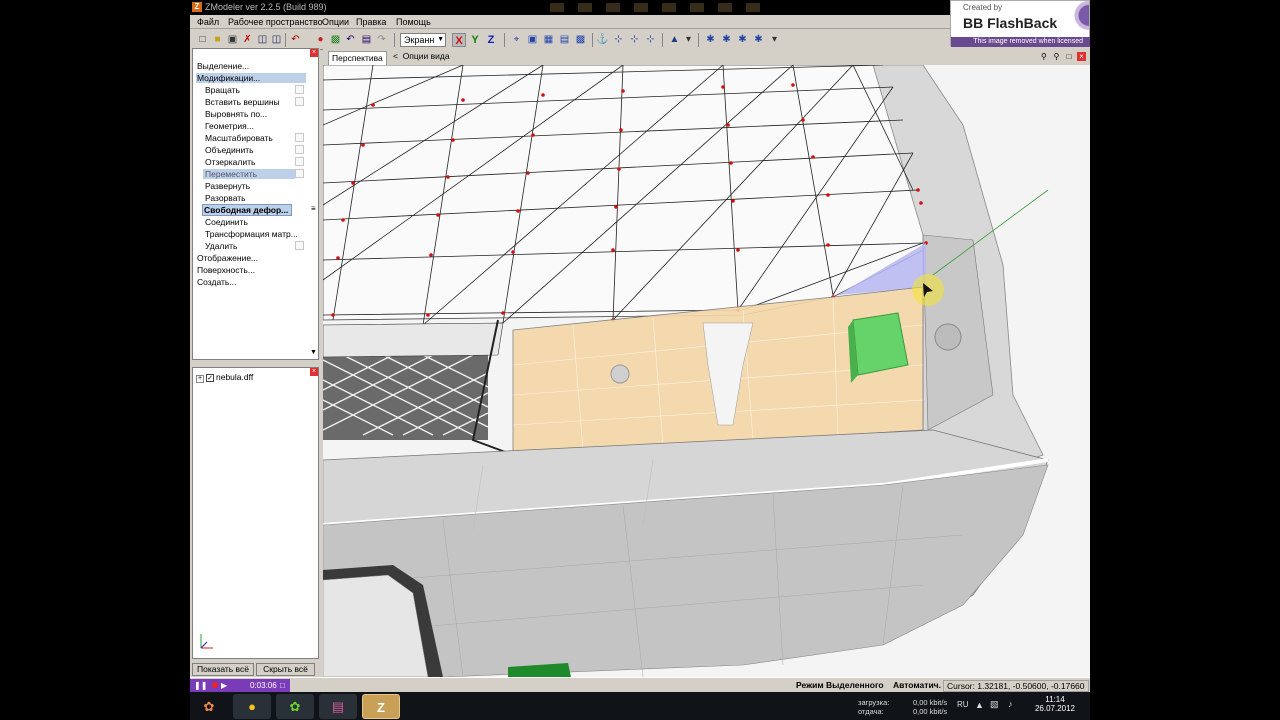 The image size is (1280, 720). What do you see at coordinates (1043, 56) in the screenshot?
I see `zoom-icon: ⚲` at bounding box center [1043, 56].